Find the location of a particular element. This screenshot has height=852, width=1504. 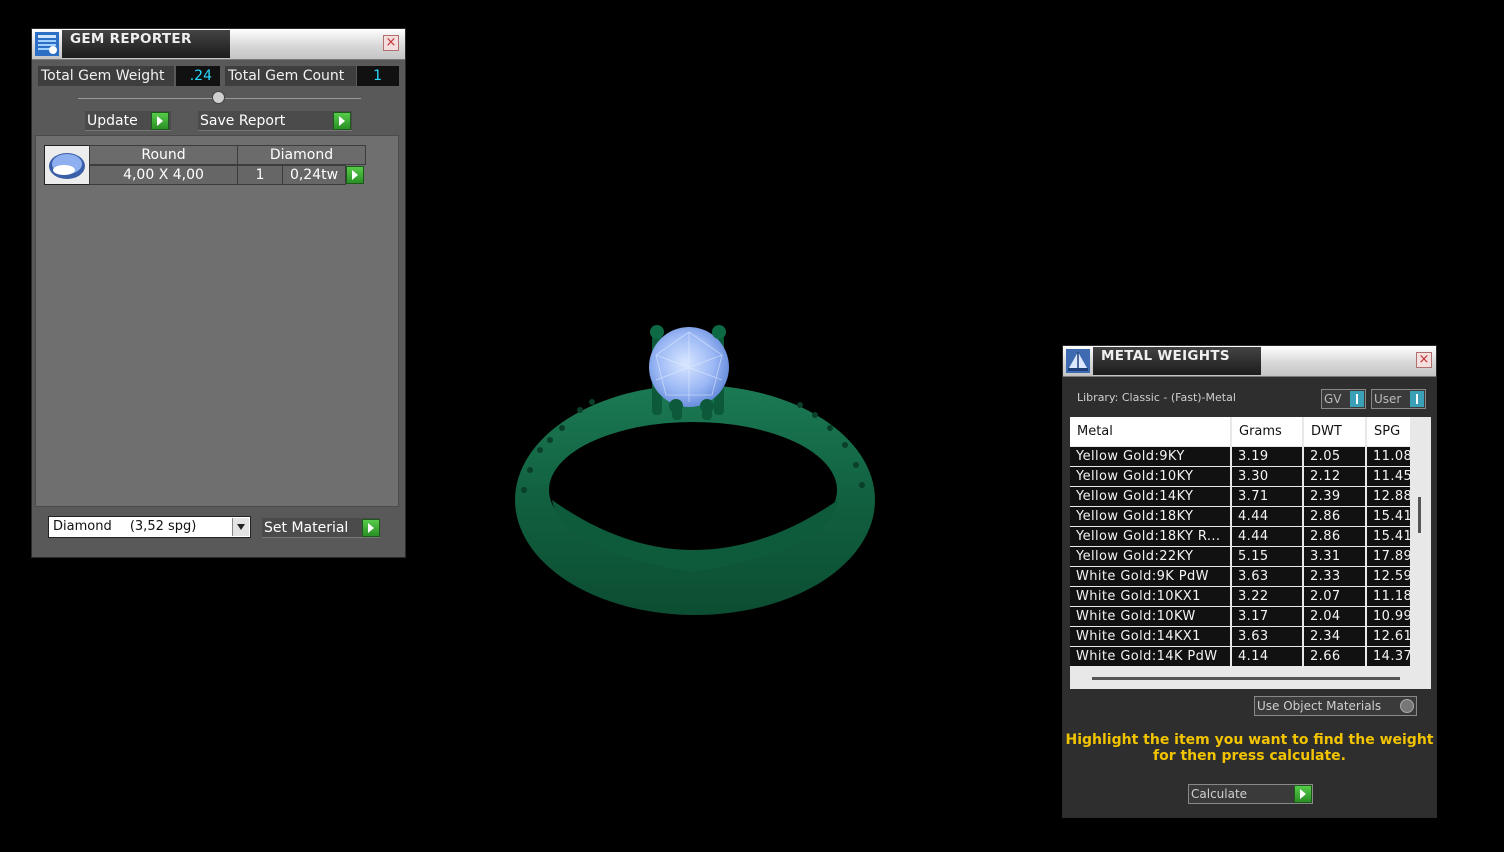

metal-name-cell: White Gold:9K PdW is located at coordinates (1150, 576).